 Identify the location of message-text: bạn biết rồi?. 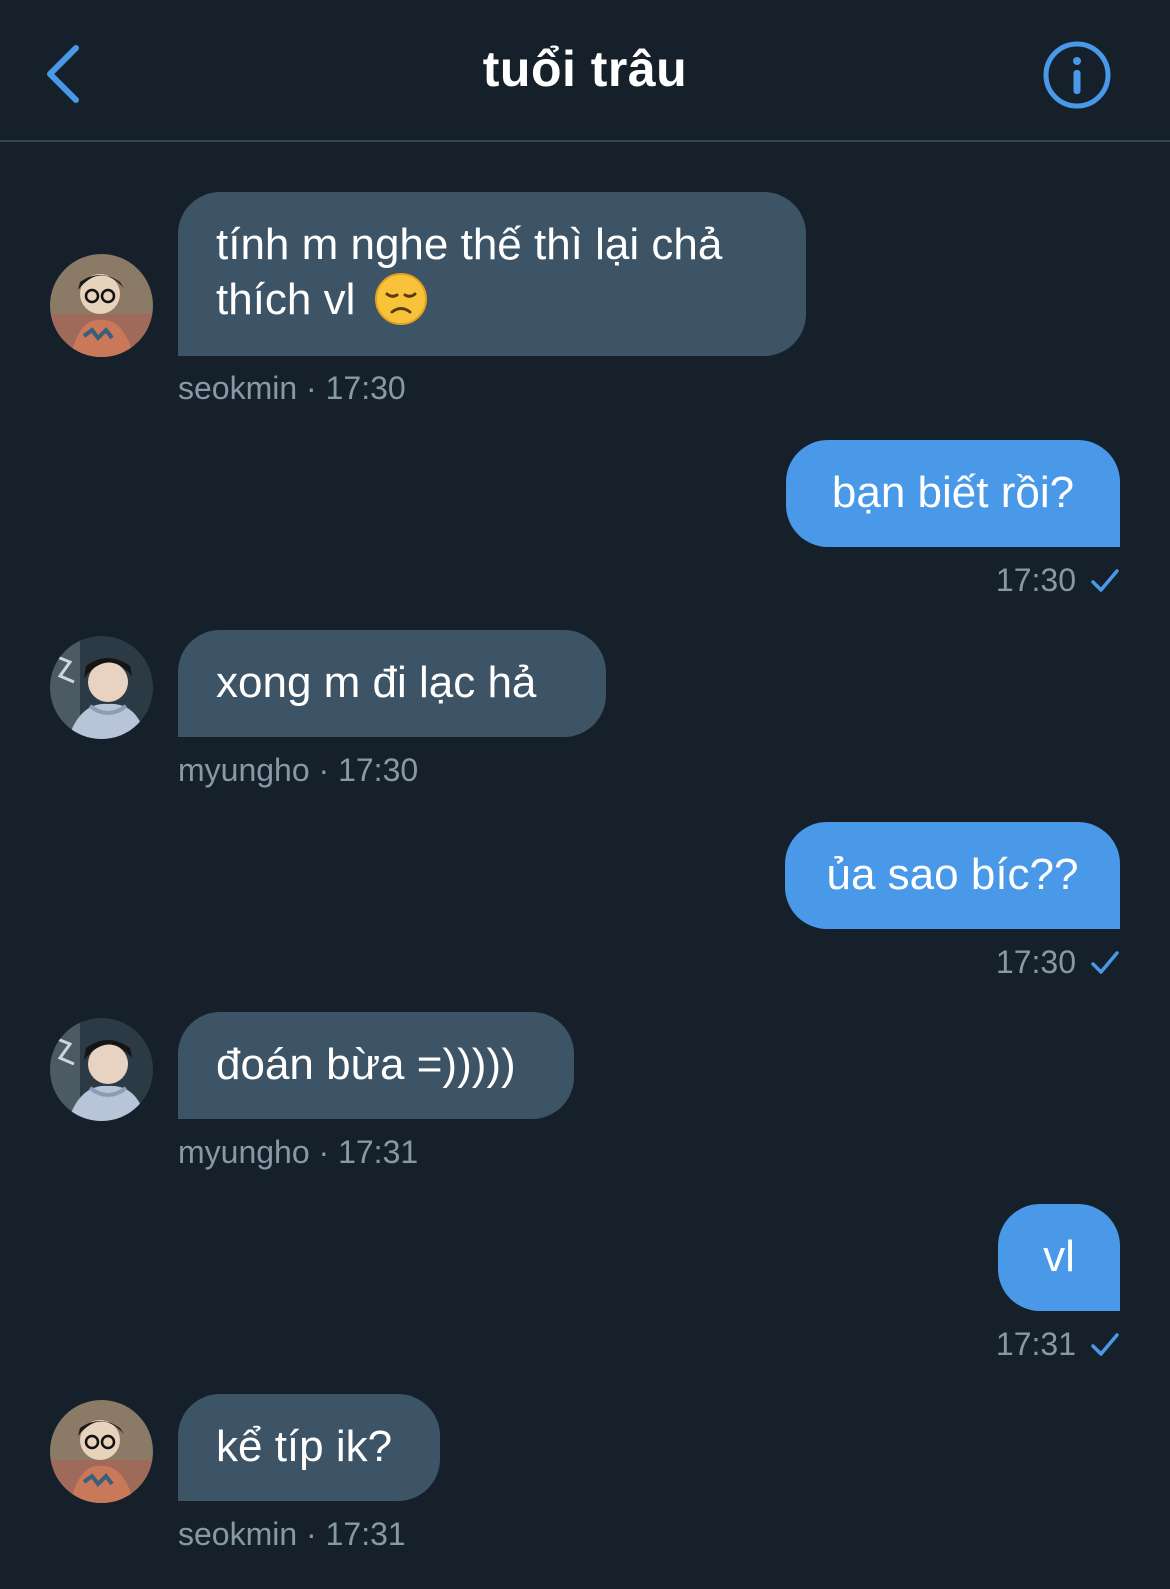
(953, 492).